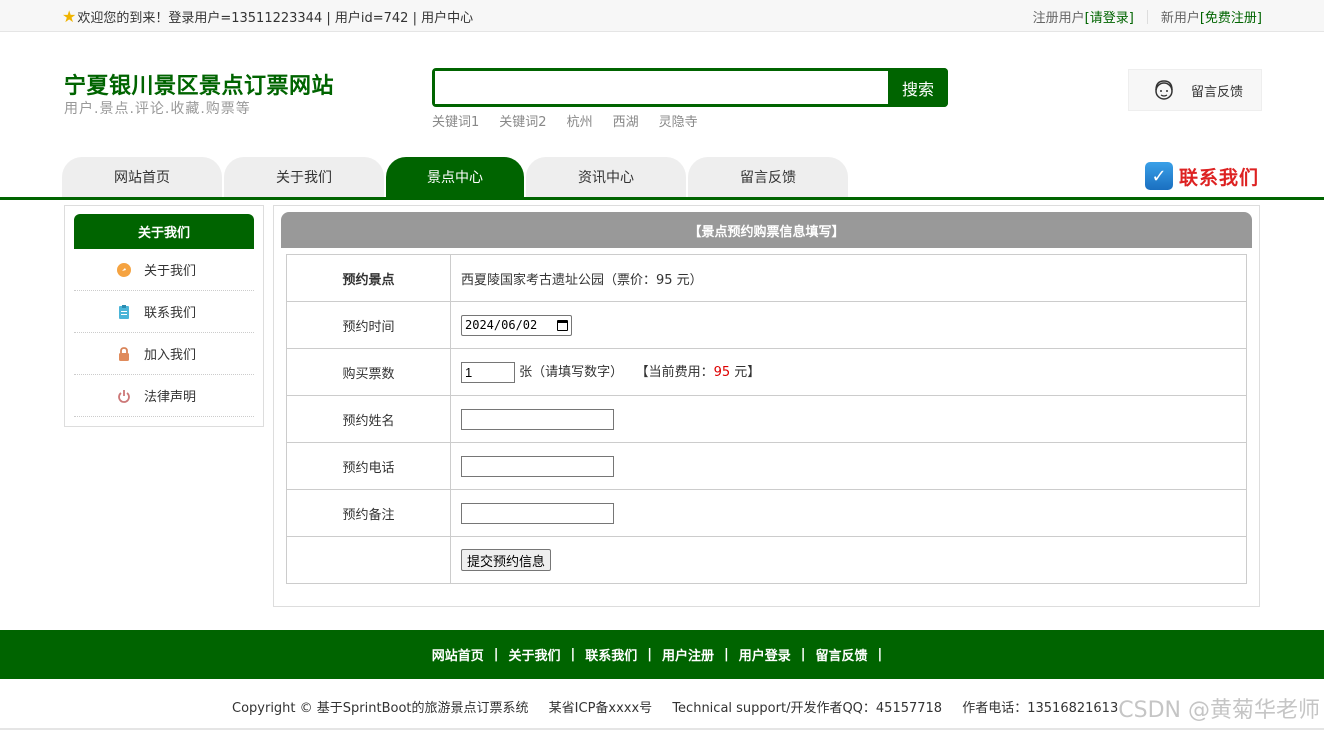  I want to click on sidebar-item-label: 加入我们, so click(170, 355).